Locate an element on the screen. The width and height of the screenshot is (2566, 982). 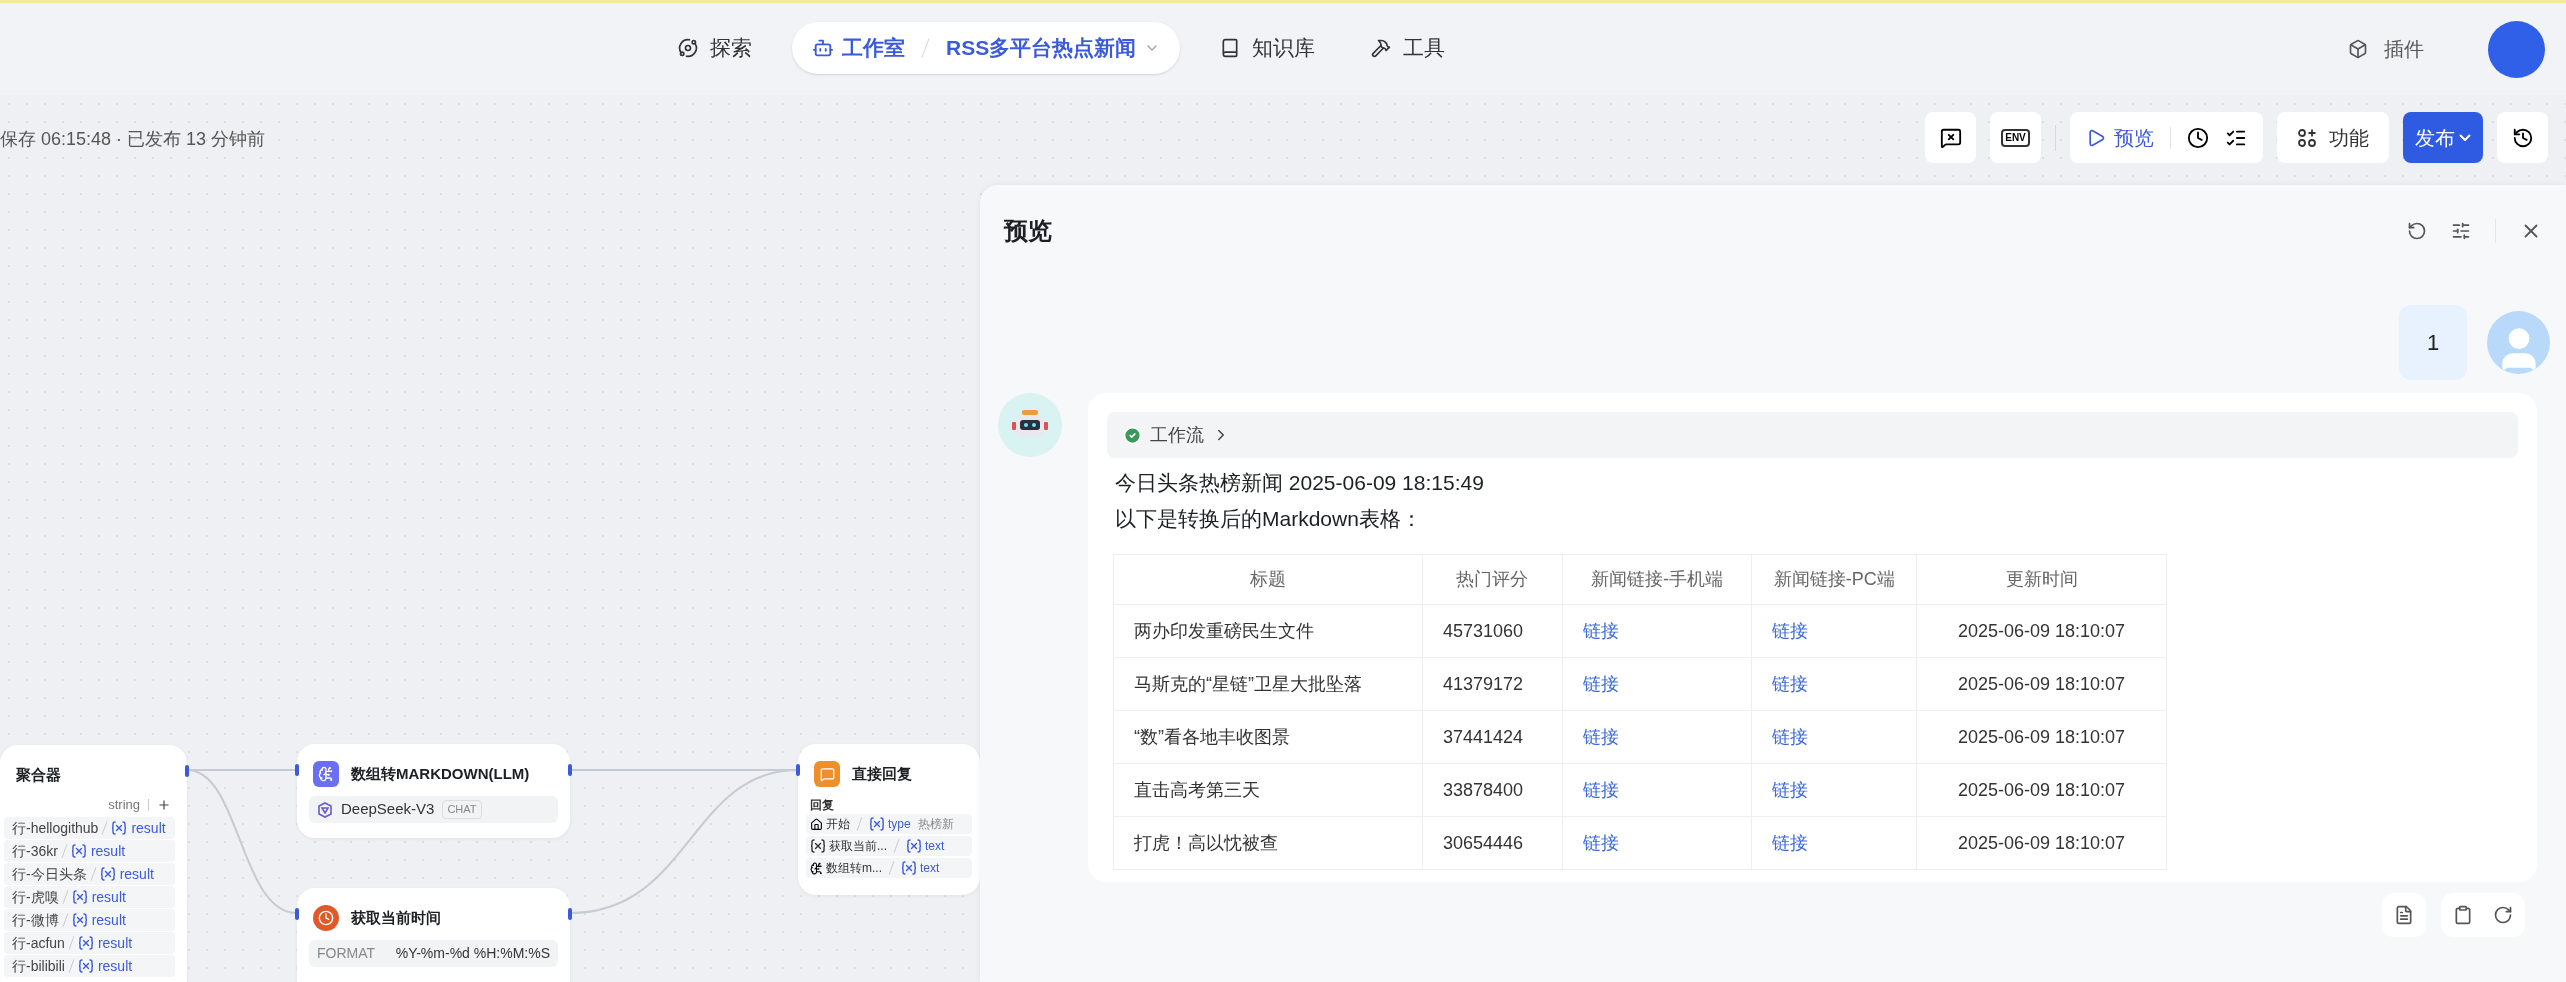
publish-button: 发布 is located at coordinates (2443, 137).